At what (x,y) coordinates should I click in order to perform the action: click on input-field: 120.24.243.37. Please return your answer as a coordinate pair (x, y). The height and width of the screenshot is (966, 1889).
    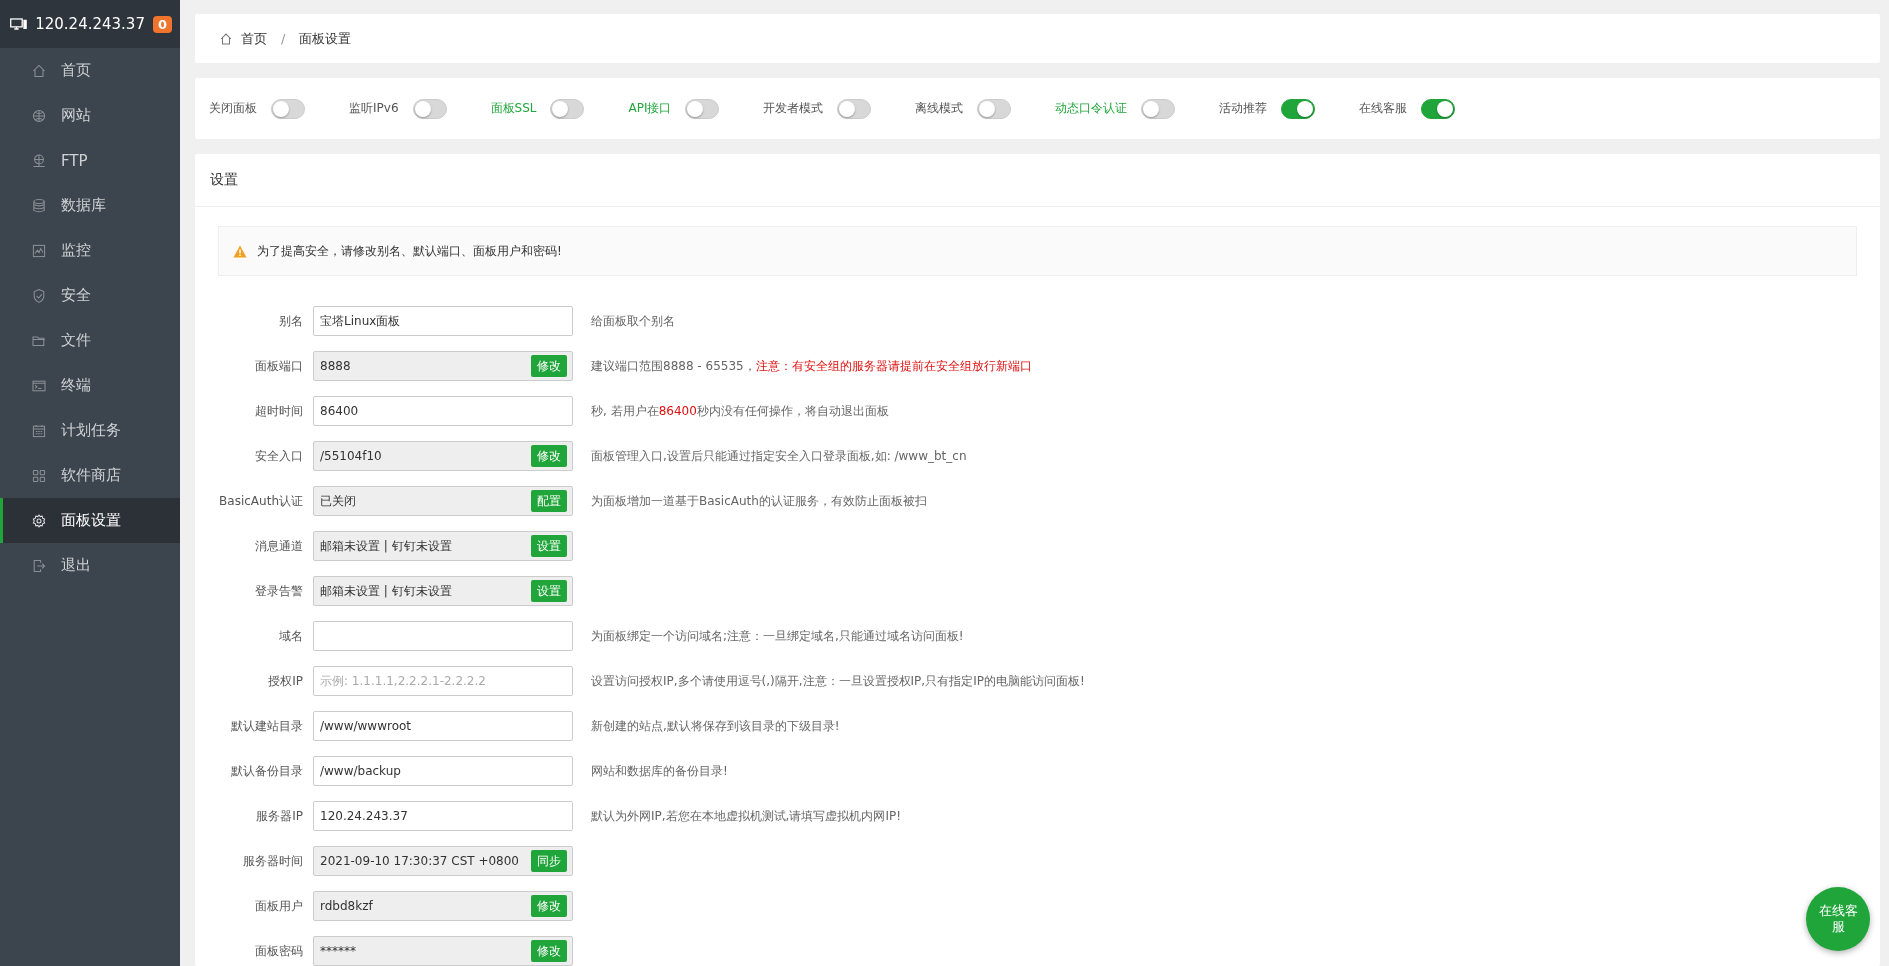
    Looking at the image, I should click on (443, 816).